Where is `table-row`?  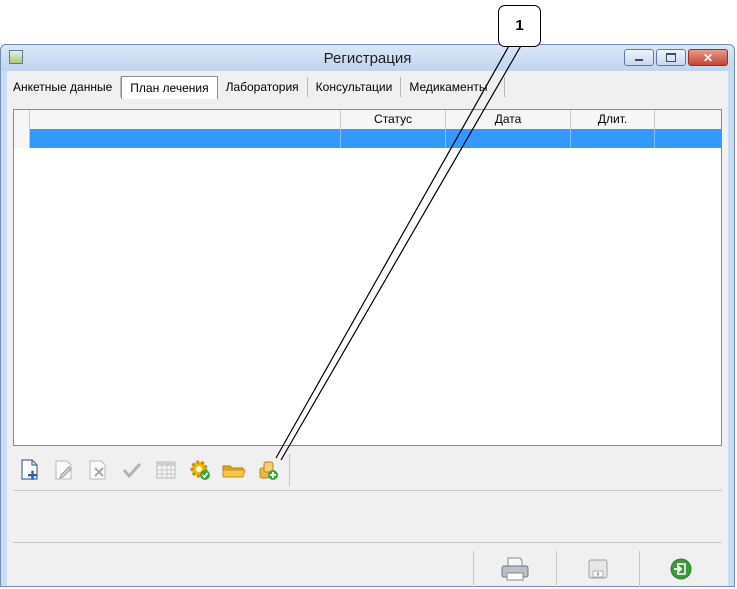 table-row is located at coordinates (367, 138).